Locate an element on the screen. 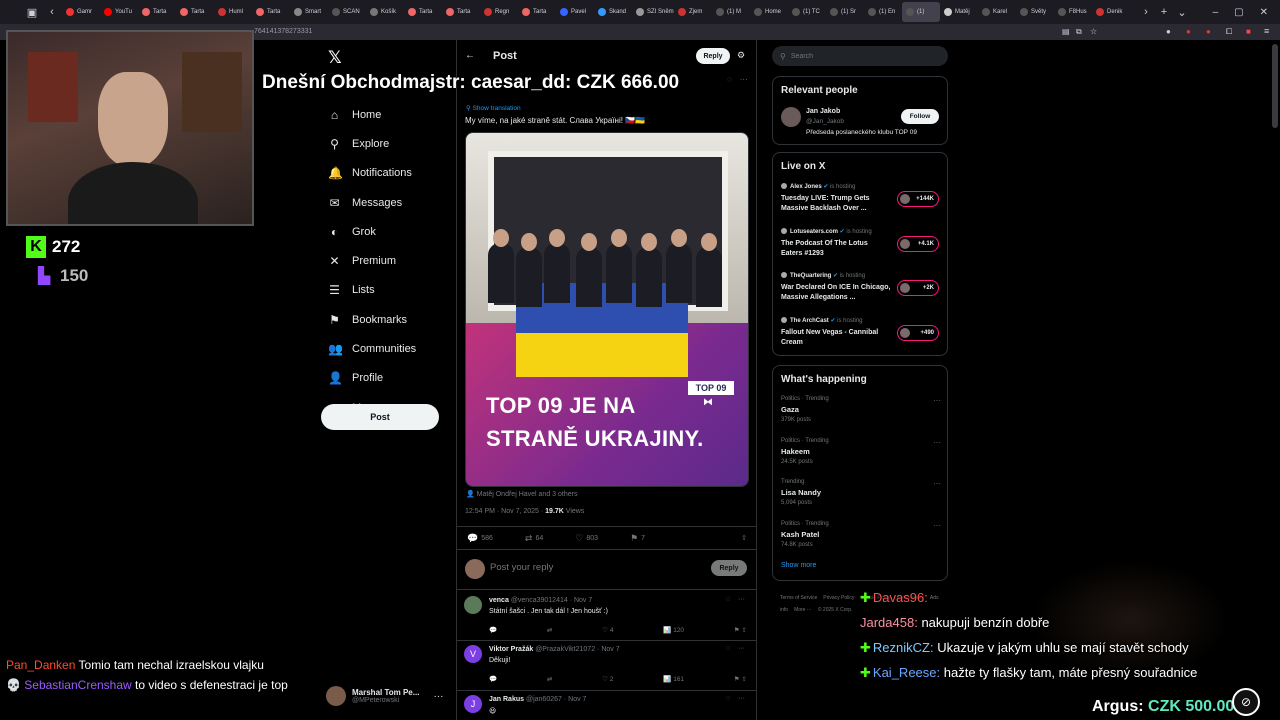 The width and height of the screenshot is (1280, 720). browser-tab: Skand is located at coordinates (613, 12).